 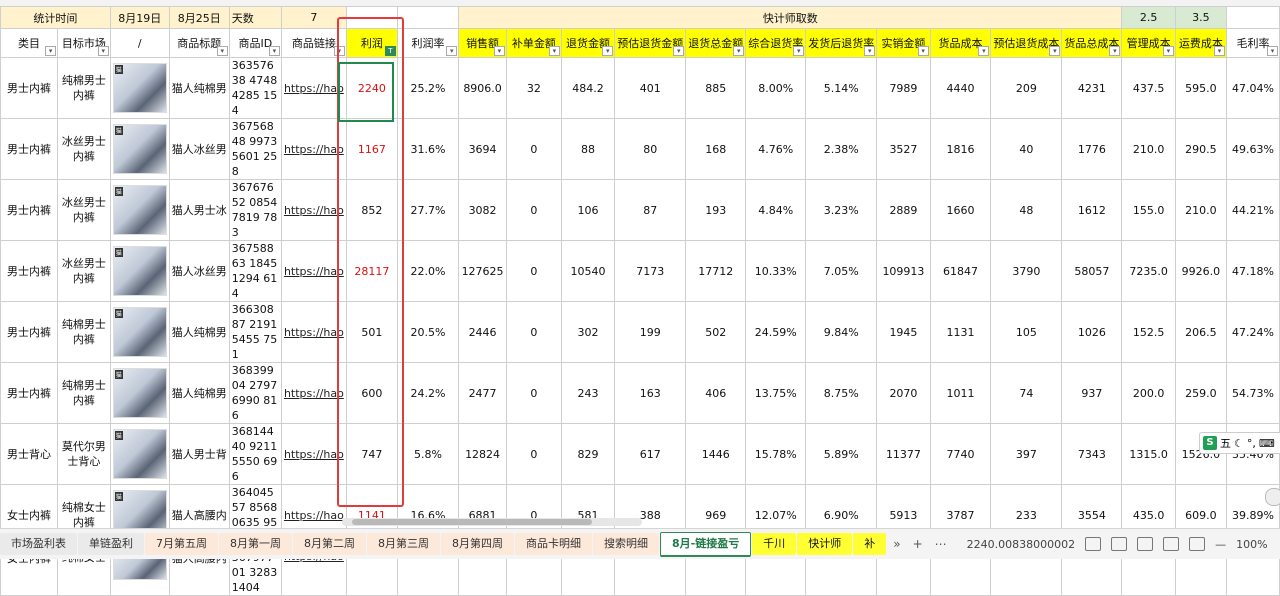 I want to click on cell-net: 7989, so click(x=903, y=88).